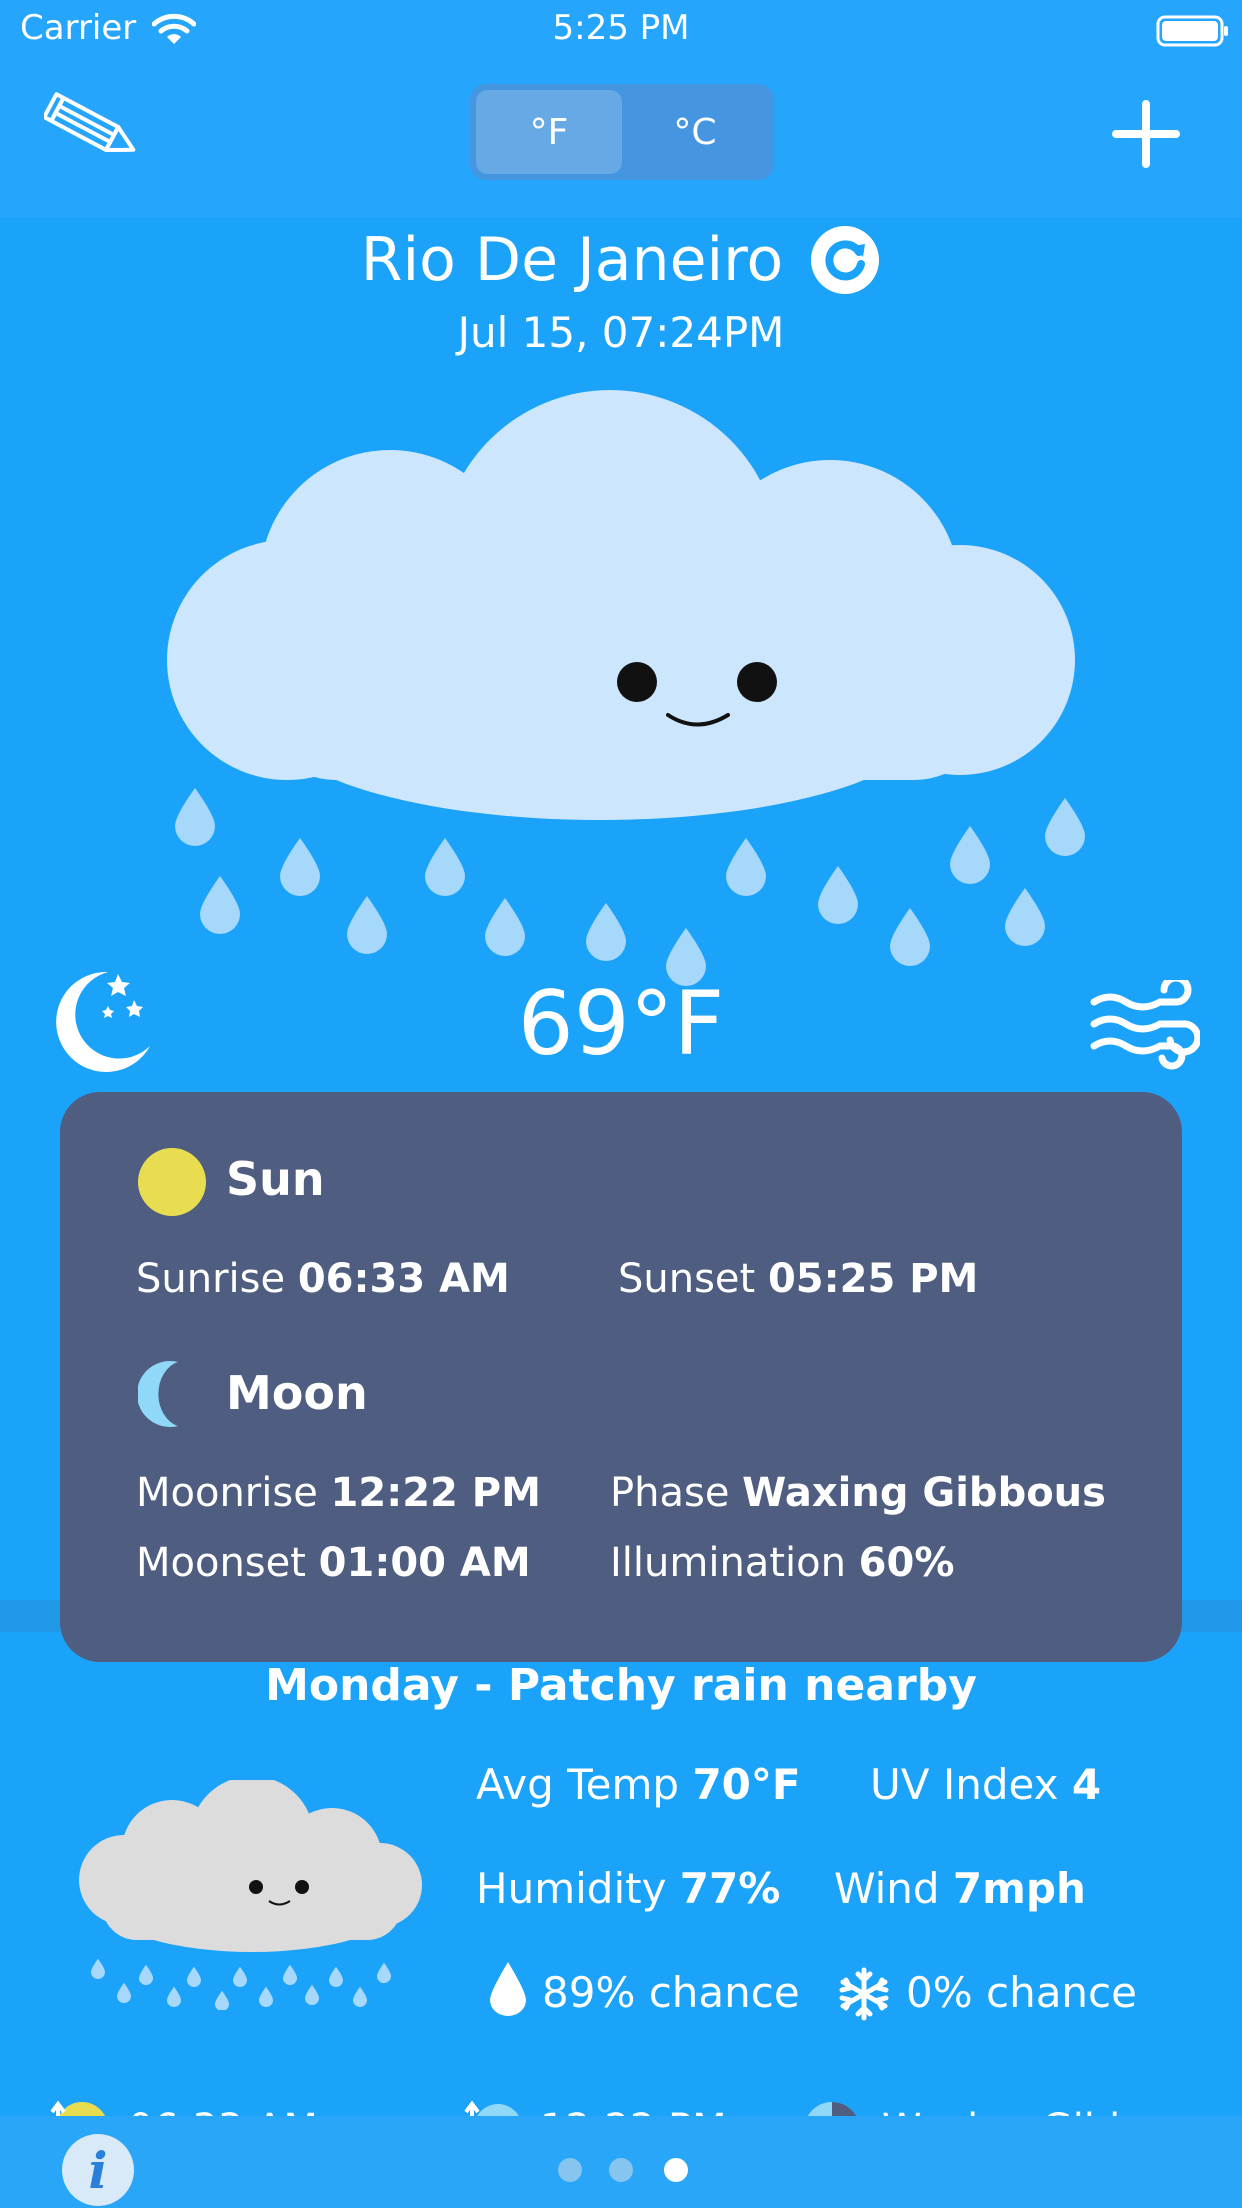 This screenshot has height=2208, width=1242. What do you see at coordinates (906, 1563) in the screenshot?
I see `illumination-value: 60%` at bounding box center [906, 1563].